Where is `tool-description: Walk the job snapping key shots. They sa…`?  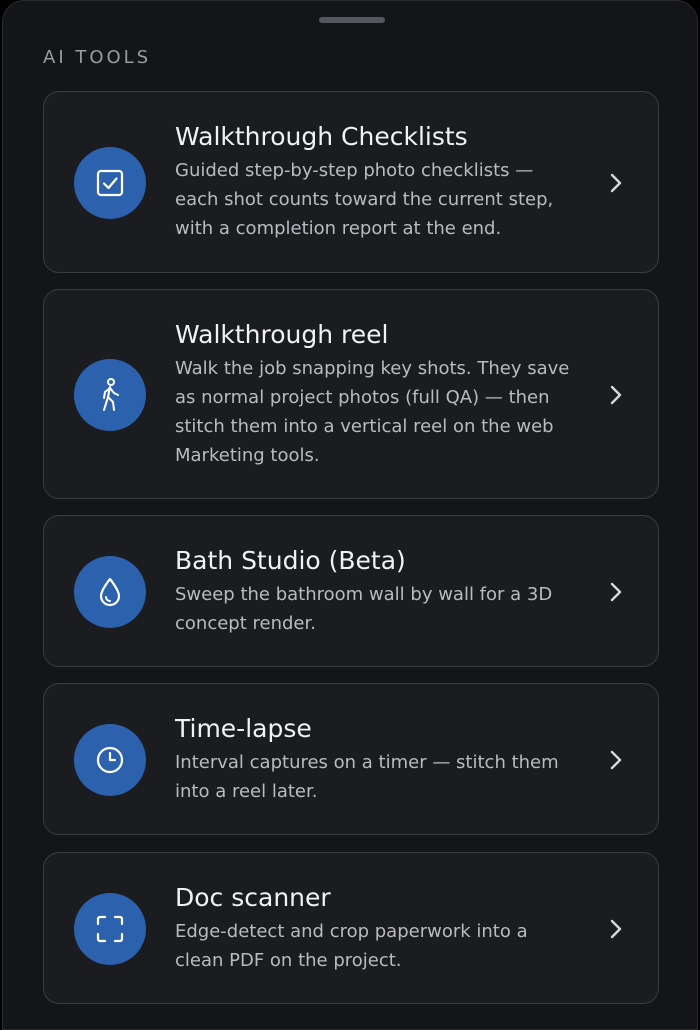 tool-description: Walk the job snapping key shots. They sa… is located at coordinates (372, 412).